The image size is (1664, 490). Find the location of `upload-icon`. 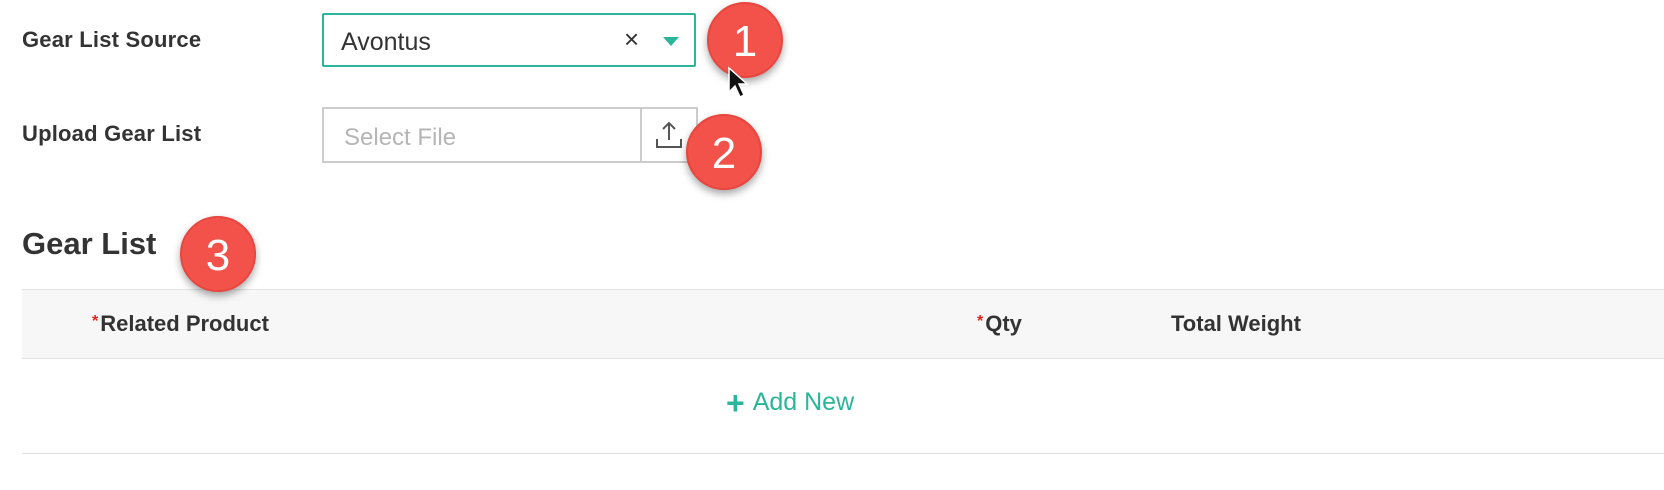

upload-icon is located at coordinates (669, 134).